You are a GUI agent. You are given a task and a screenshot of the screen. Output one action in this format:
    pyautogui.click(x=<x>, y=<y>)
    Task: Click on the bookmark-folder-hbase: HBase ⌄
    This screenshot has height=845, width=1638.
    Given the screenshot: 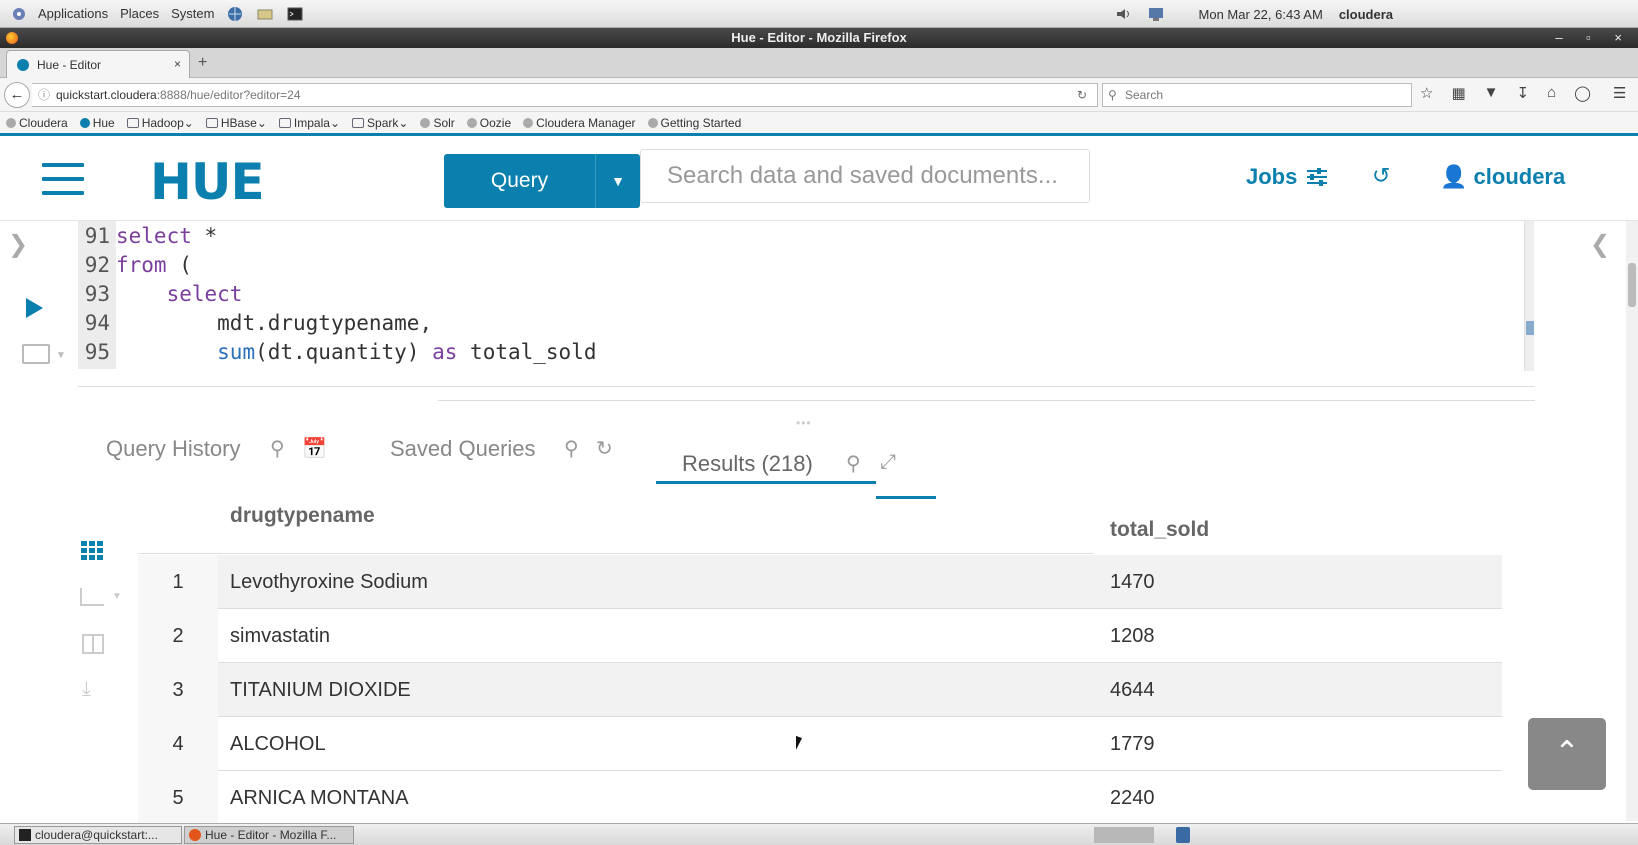 What is the action you would take?
    pyautogui.click(x=236, y=123)
    